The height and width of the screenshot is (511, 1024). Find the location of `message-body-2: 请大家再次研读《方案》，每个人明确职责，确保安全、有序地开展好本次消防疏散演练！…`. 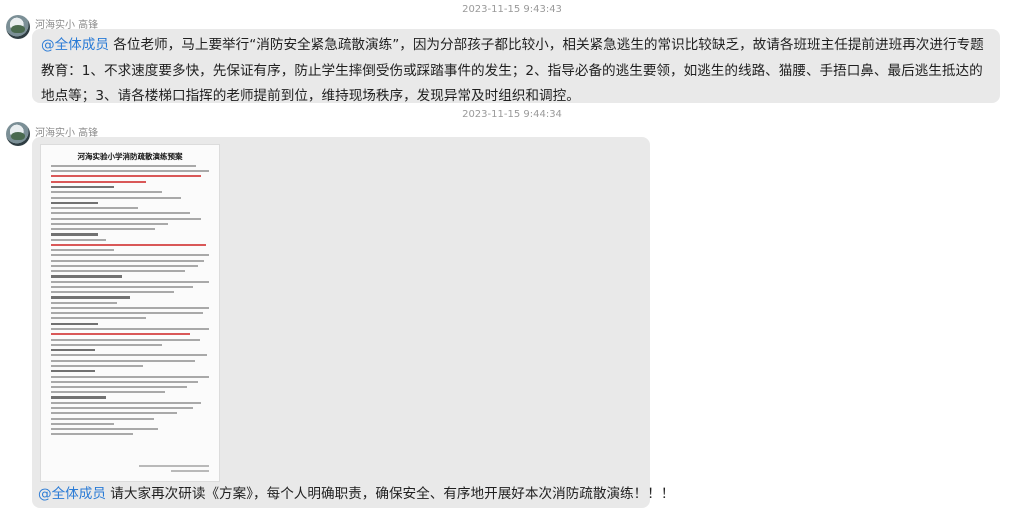

message-body-2: 请大家再次研读《方案》，每个人明确职责，确保安全、有序地开展好本次消防疏散演练！… is located at coordinates (390, 494).